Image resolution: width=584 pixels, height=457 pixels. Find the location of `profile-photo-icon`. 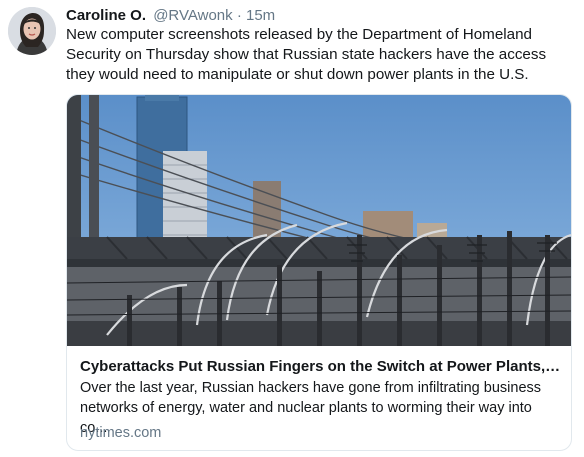

profile-photo-icon is located at coordinates (32, 31).